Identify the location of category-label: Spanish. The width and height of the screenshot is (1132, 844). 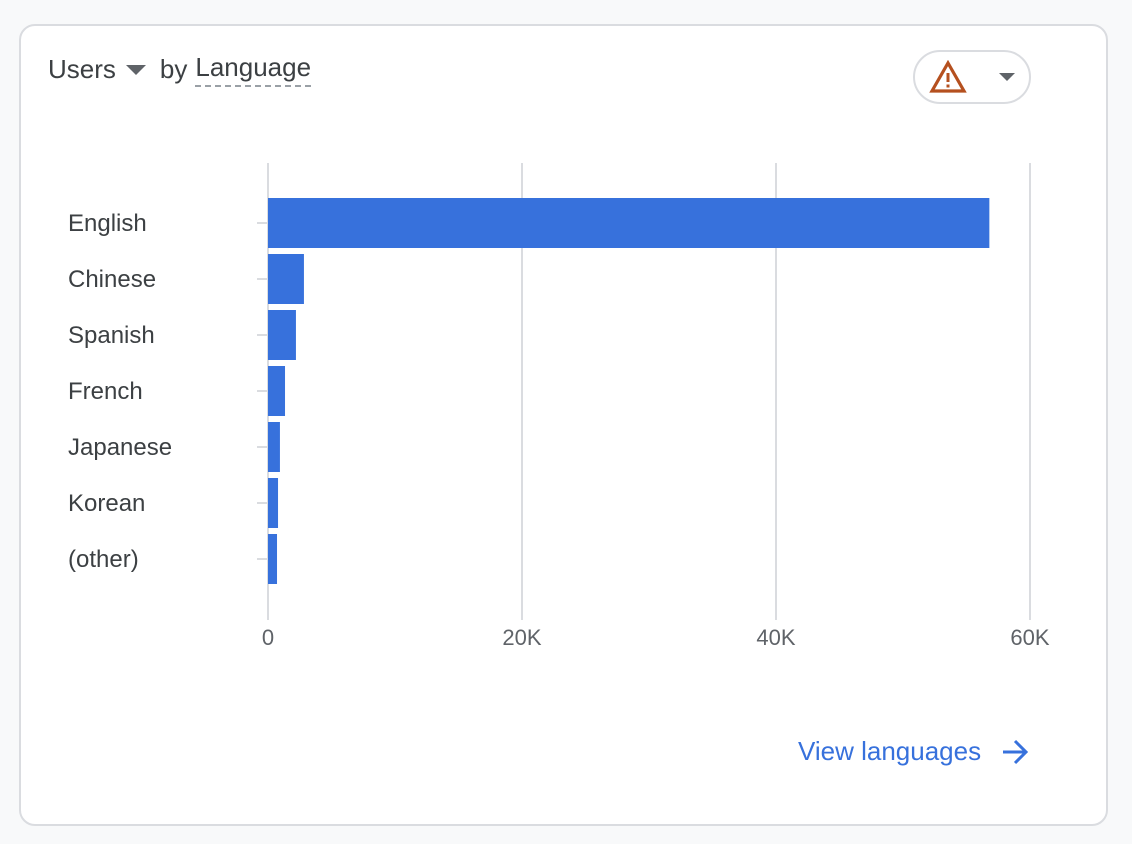
(111, 335).